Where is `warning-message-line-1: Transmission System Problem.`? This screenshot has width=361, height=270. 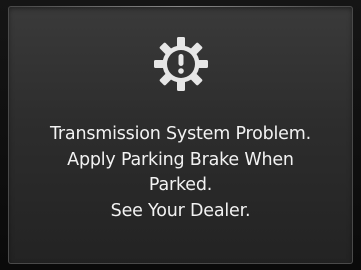
warning-message-line-1: Transmission System Problem. is located at coordinates (180, 134).